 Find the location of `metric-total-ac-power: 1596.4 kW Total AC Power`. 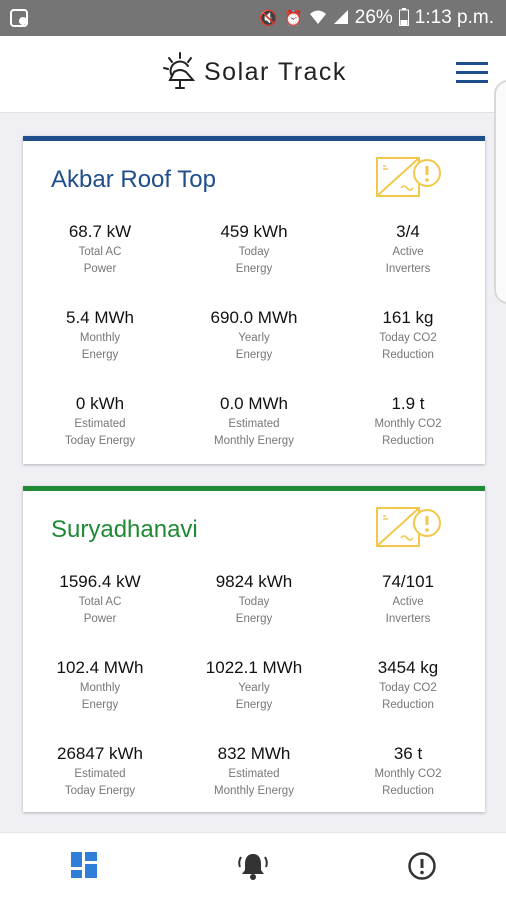

metric-total-ac-power: 1596.4 kW Total AC Power is located at coordinates (100, 598).